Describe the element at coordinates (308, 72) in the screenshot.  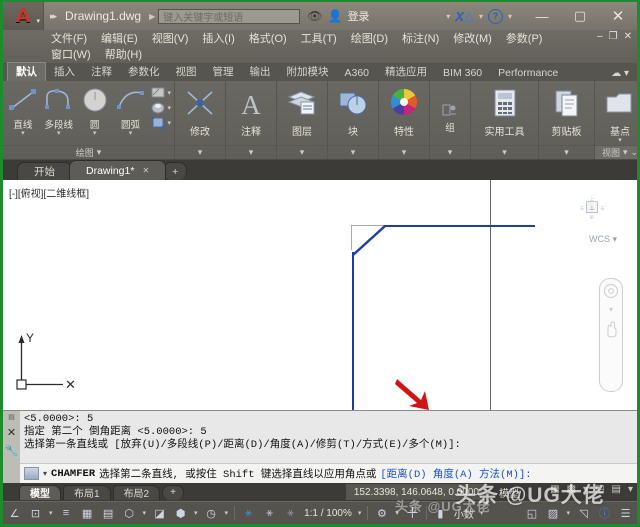
I see `ribbon-tab-addins: 附加模块` at that location.